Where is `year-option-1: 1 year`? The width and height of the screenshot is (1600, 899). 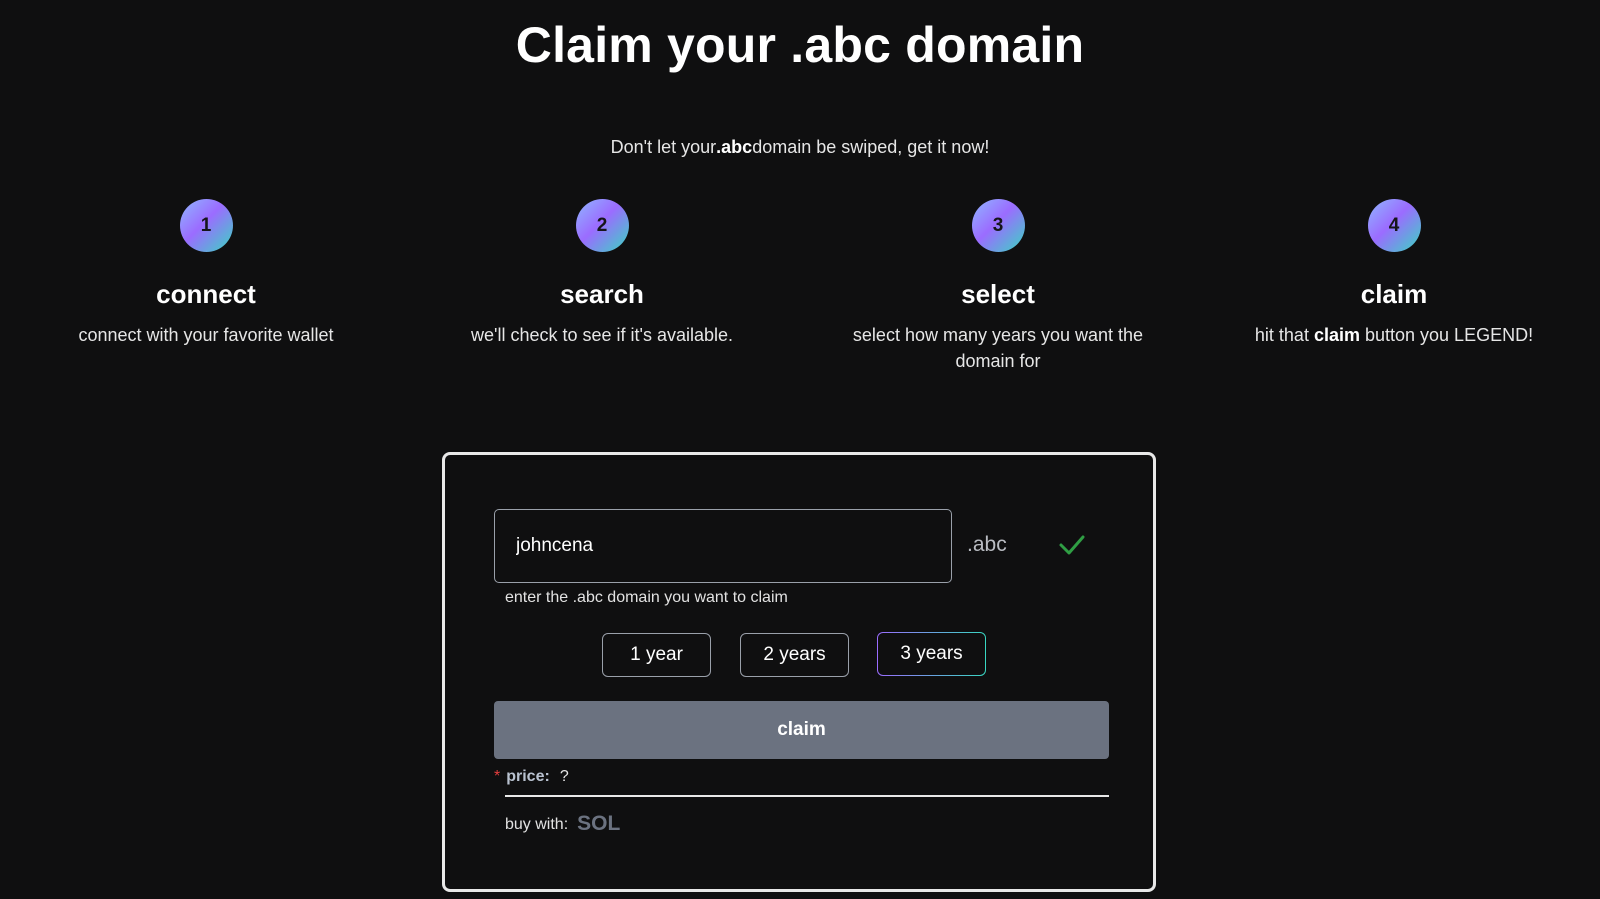 year-option-1: 1 year is located at coordinates (656, 655).